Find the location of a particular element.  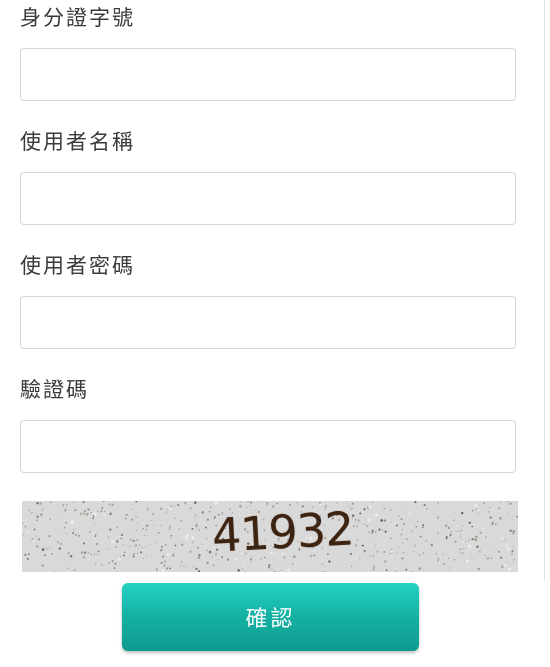

username-input is located at coordinates (268, 198).